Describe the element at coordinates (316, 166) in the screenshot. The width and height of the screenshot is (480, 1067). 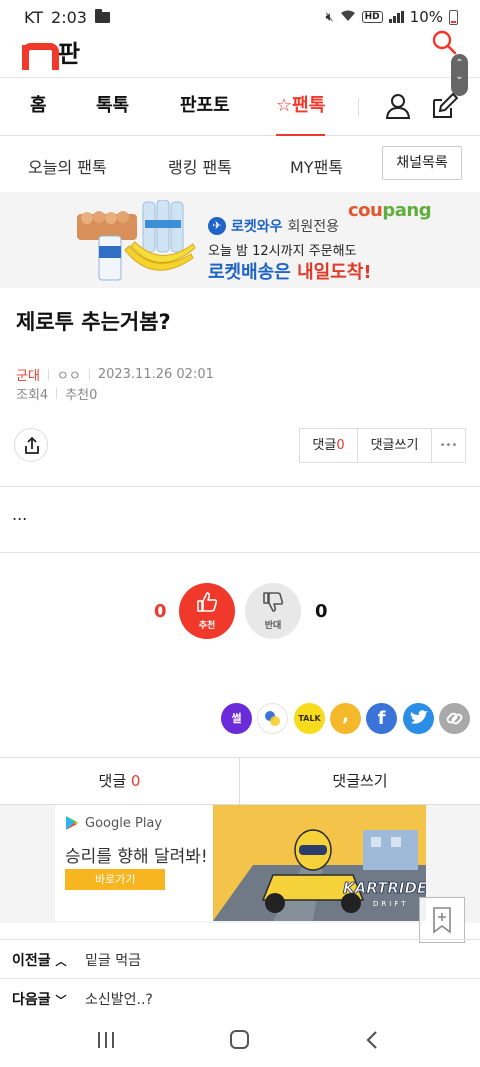
I see `subnav-my: MY팬톡` at that location.